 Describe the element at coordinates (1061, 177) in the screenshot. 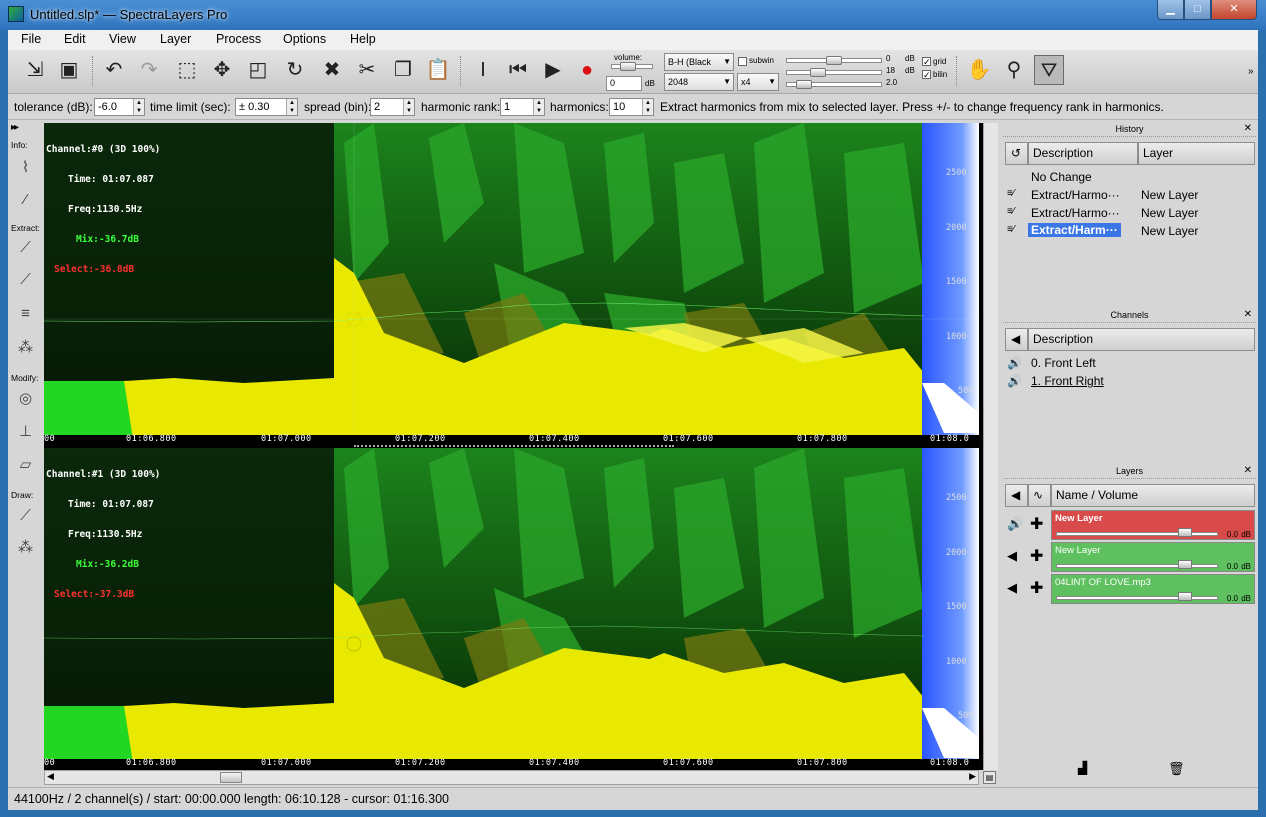

I see `history-row-desc: No Change` at that location.